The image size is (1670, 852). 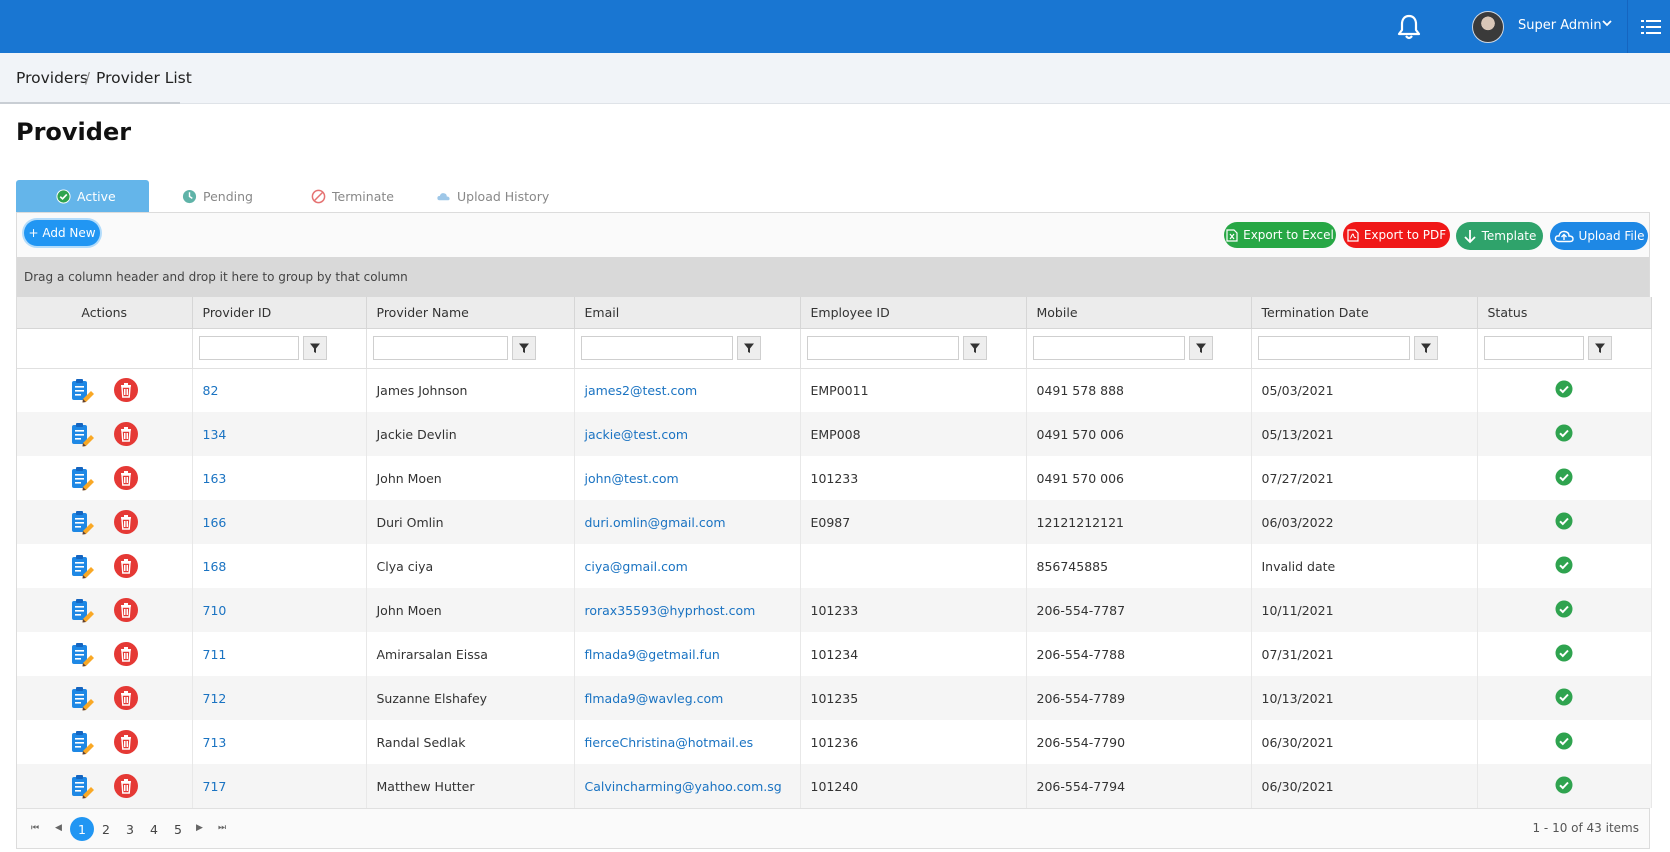 I want to click on add-new-button: + Add New, so click(x=62, y=233).